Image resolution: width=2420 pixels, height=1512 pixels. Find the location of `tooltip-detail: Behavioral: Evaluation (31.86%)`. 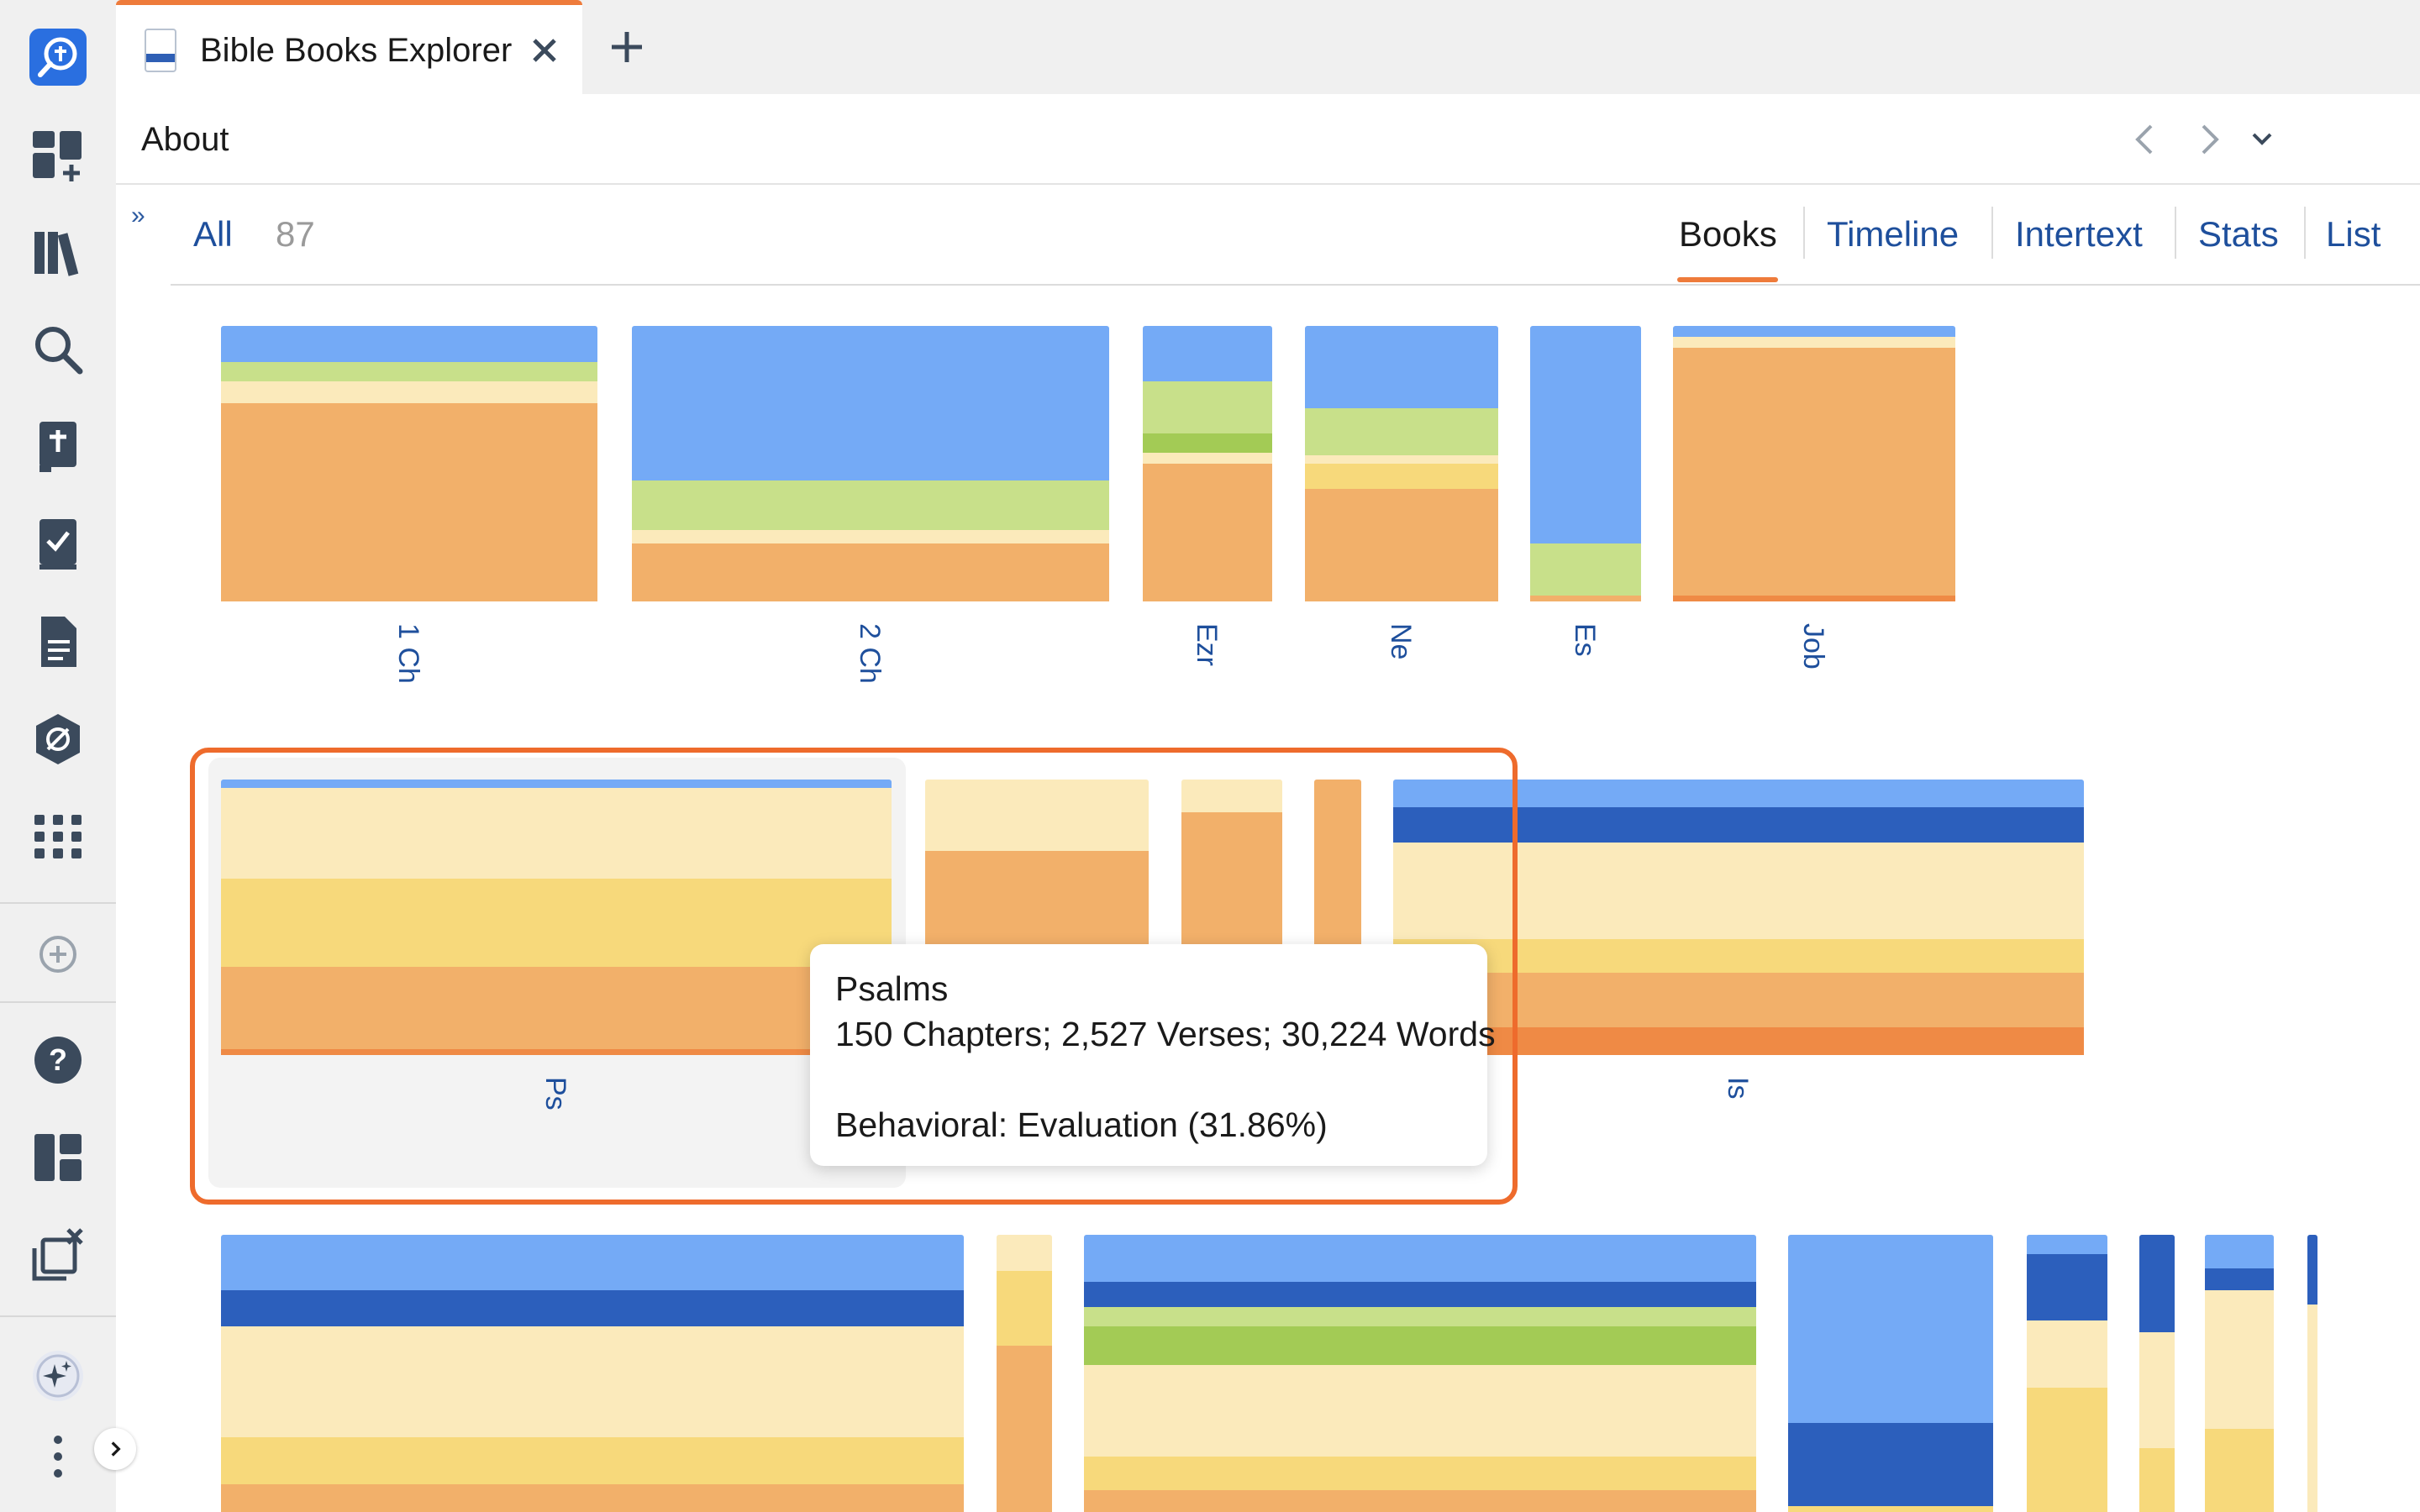

tooltip-detail: Behavioral: Evaluation (31.86%) is located at coordinates (1081, 1124).